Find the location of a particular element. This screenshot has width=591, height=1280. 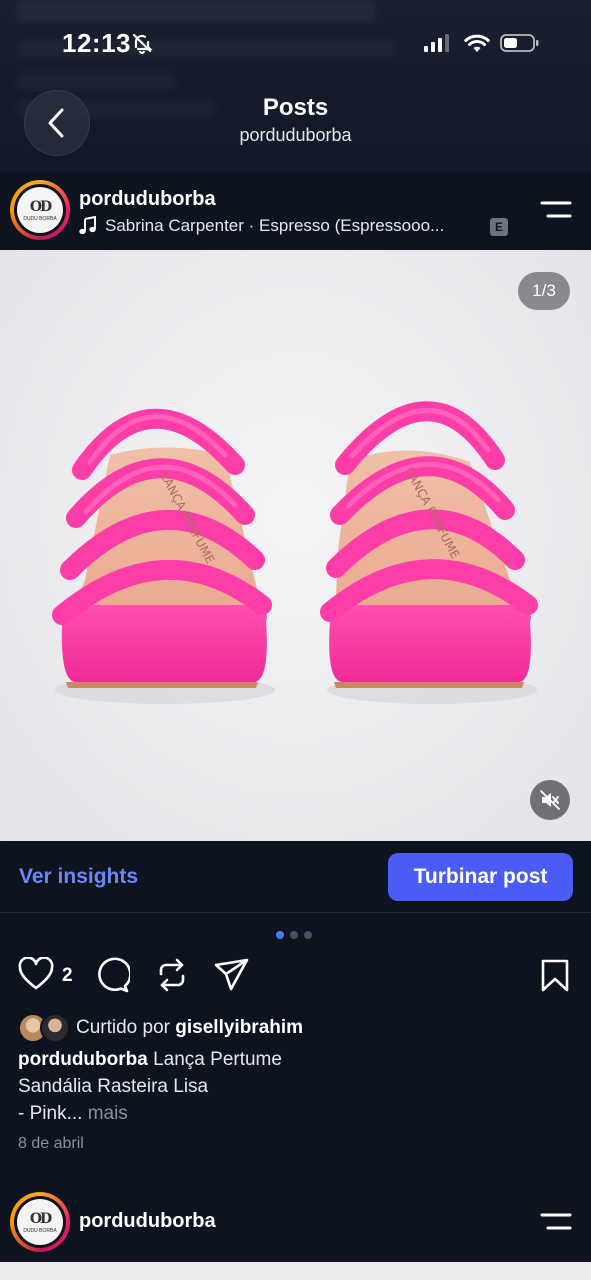

caption-more-link: mais is located at coordinates (108, 1113).